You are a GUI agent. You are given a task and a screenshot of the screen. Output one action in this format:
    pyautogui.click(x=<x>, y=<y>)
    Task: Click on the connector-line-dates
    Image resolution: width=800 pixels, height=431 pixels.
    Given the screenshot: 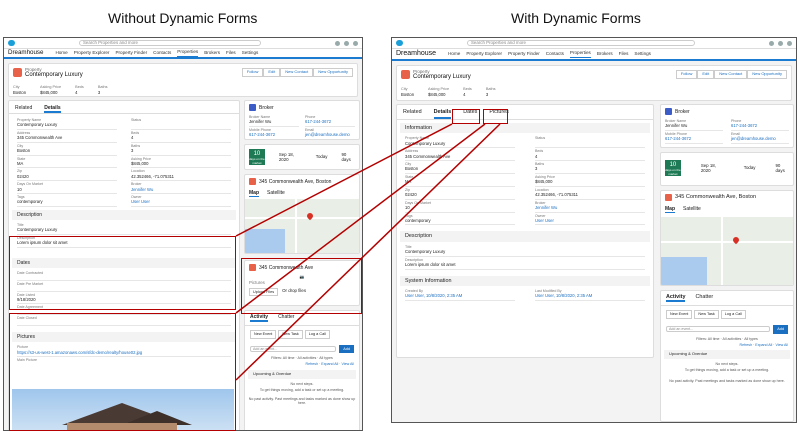 What is the action you would take?
    pyautogui.click(x=344, y=180)
    